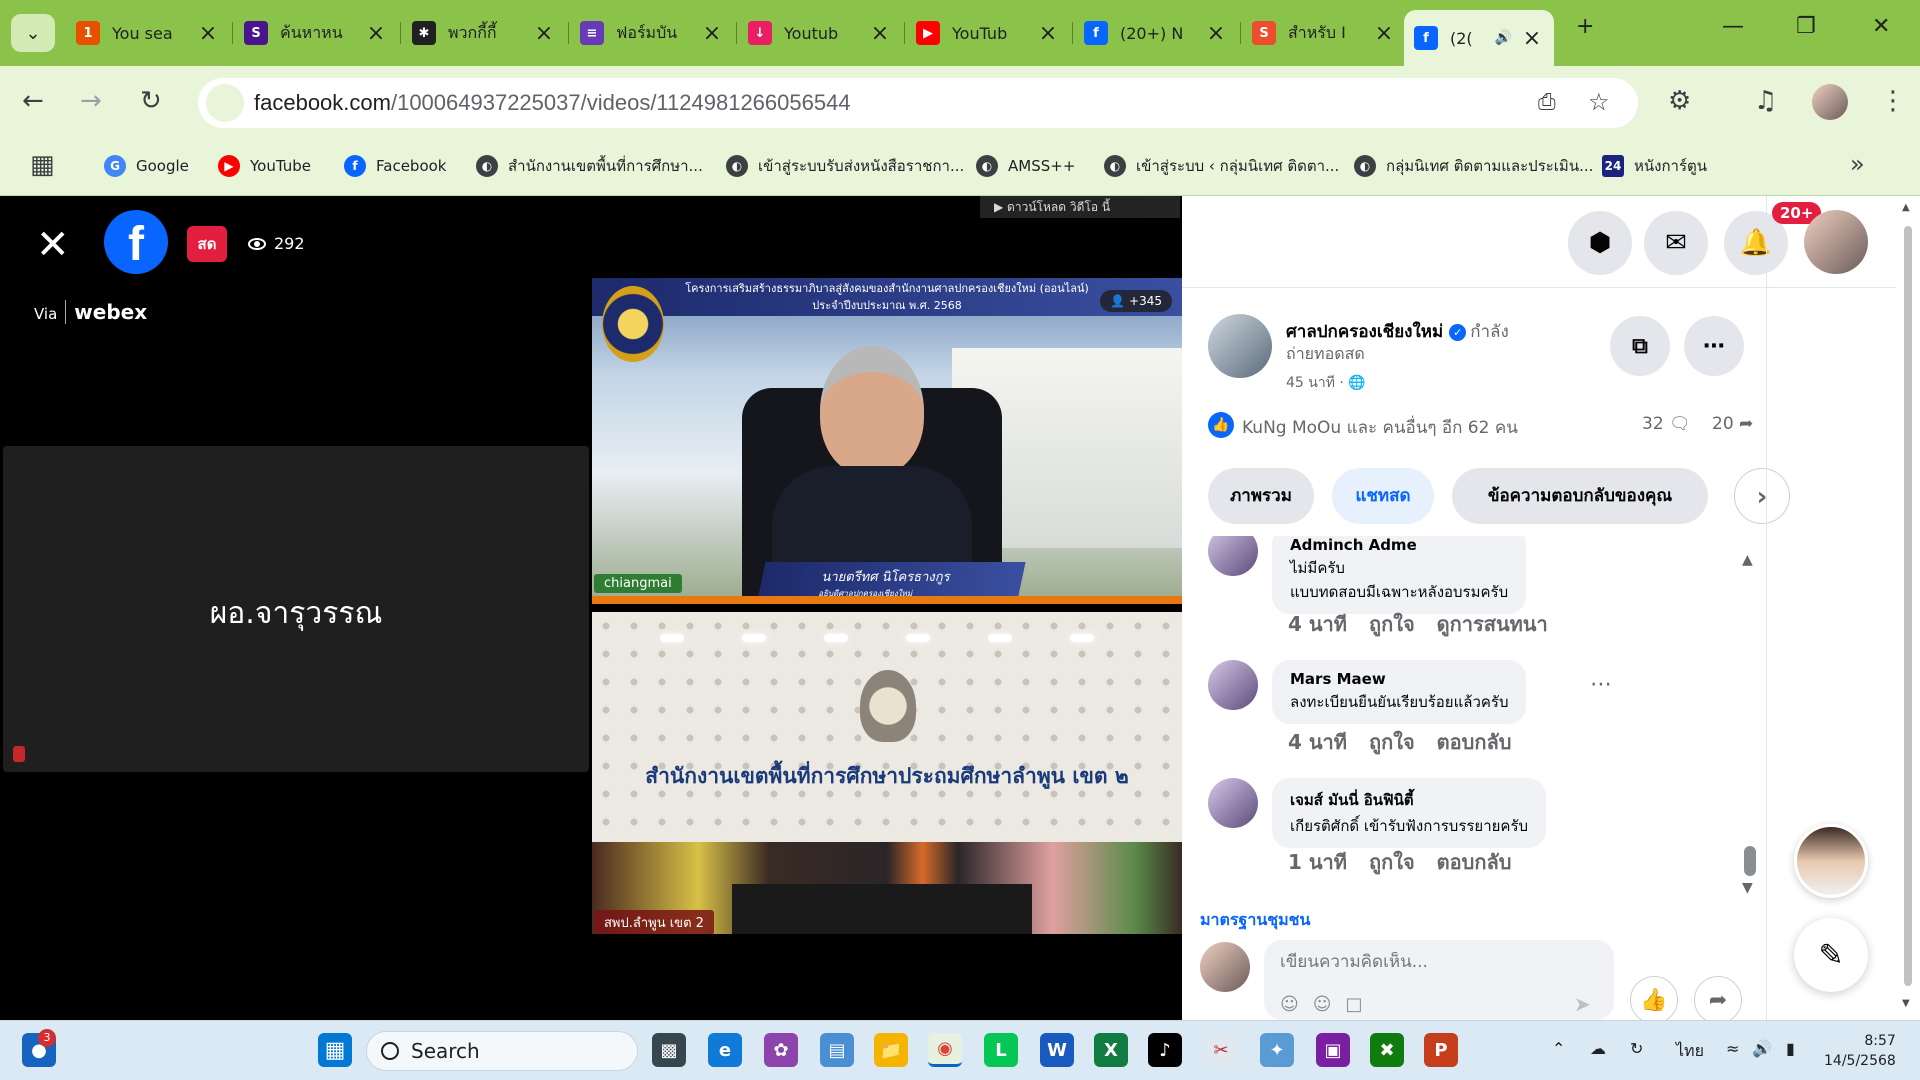 This screenshot has height=1080, width=1920. I want to click on menu-grid-icon: ⬢, so click(1600, 243).